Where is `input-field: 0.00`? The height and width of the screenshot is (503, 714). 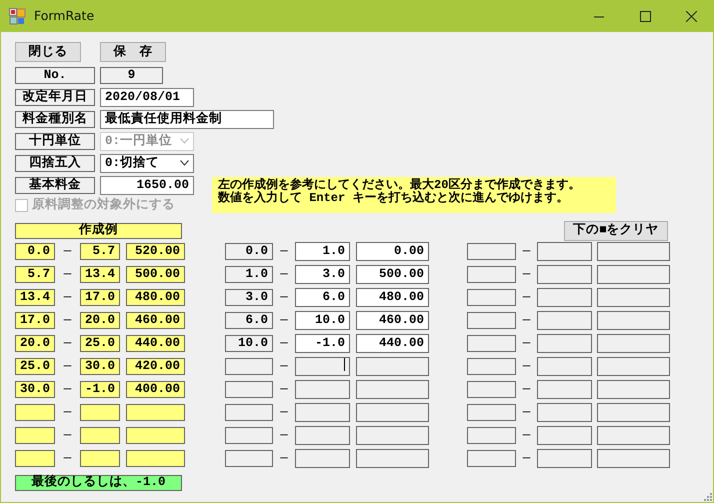 input-field: 0.00 is located at coordinates (392, 251).